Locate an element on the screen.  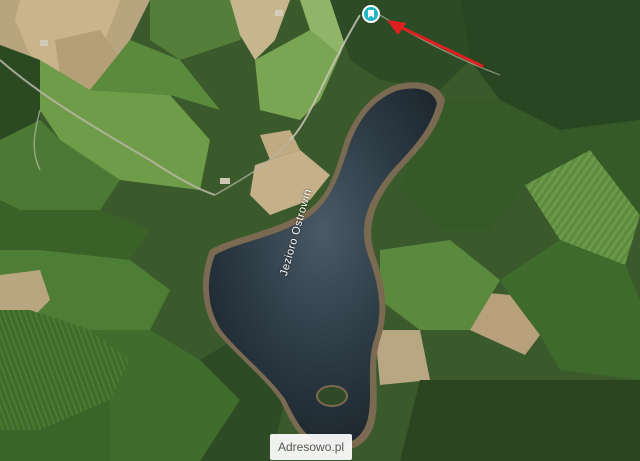
location-pin-icon is located at coordinates (371, 14).